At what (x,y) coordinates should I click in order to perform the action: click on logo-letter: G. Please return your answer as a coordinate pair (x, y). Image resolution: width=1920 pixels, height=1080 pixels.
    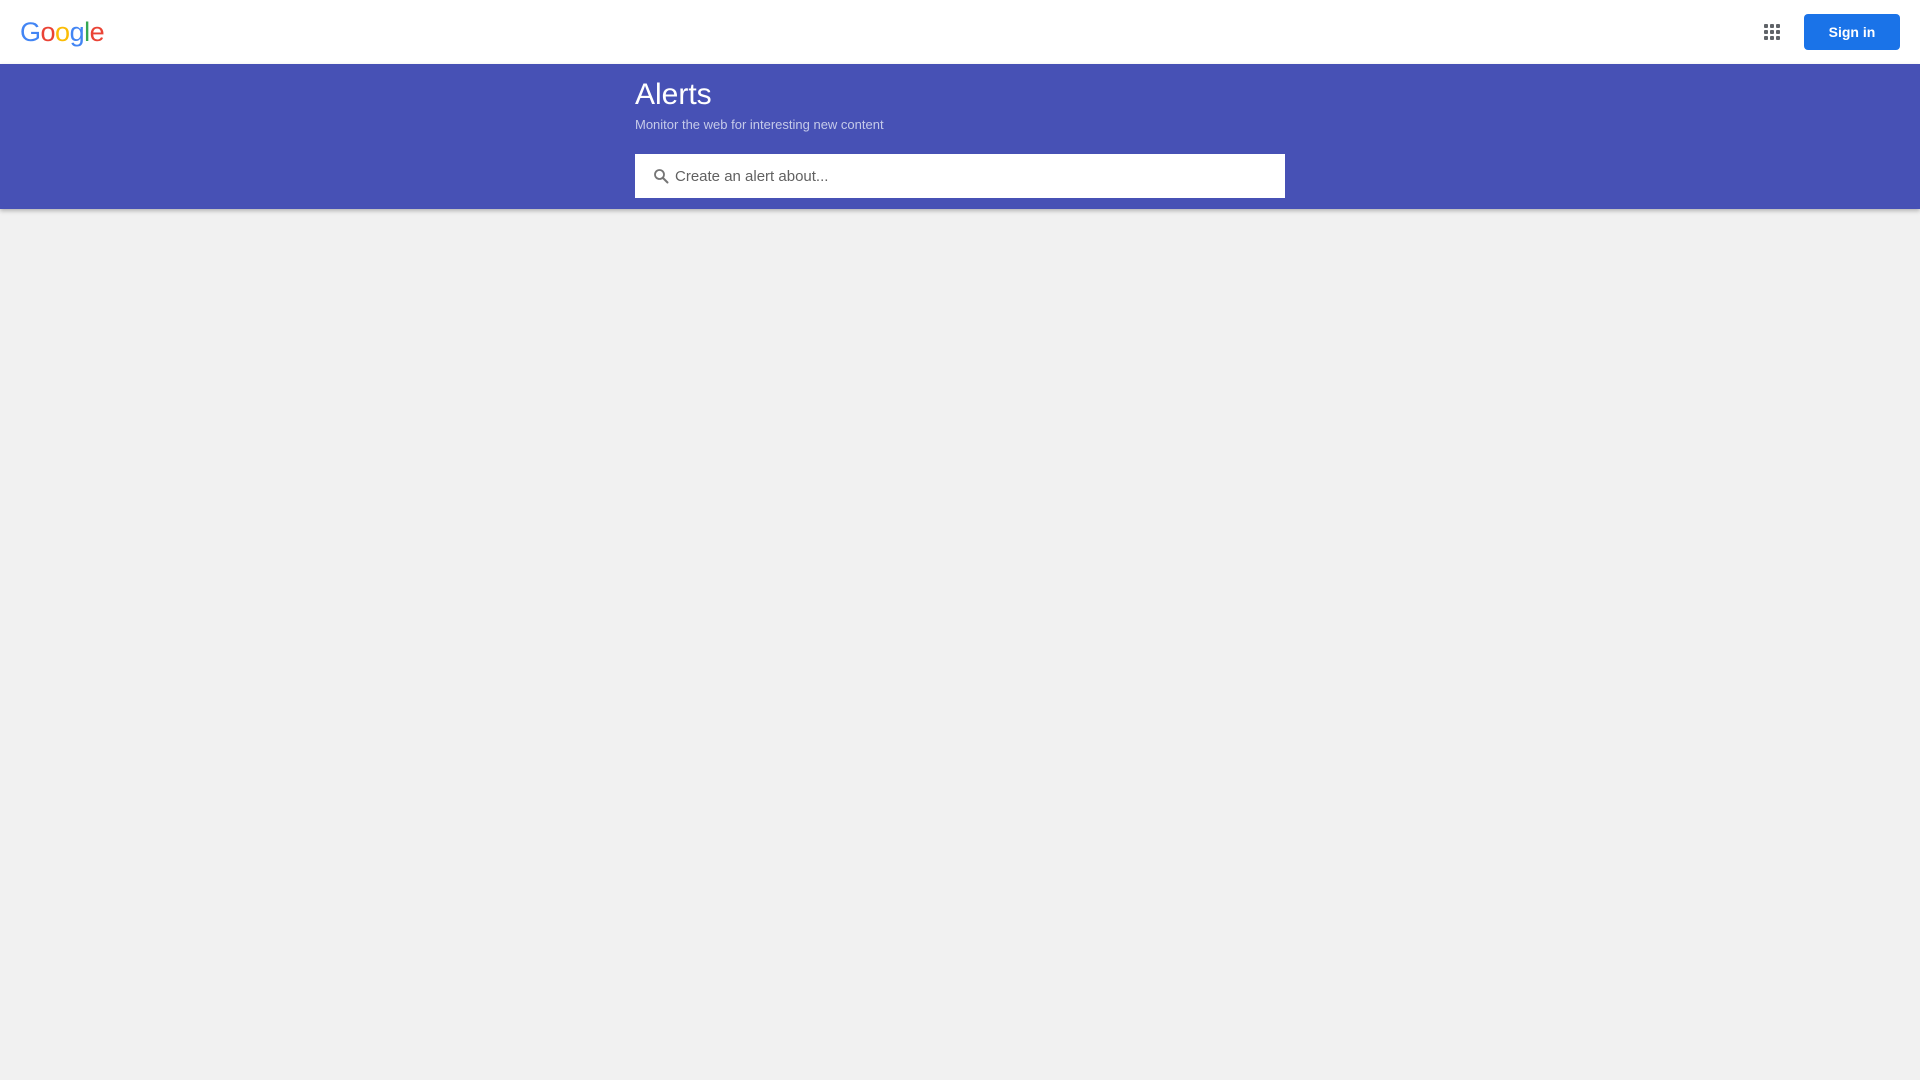
    Looking at the image, I should click on (30, 32).